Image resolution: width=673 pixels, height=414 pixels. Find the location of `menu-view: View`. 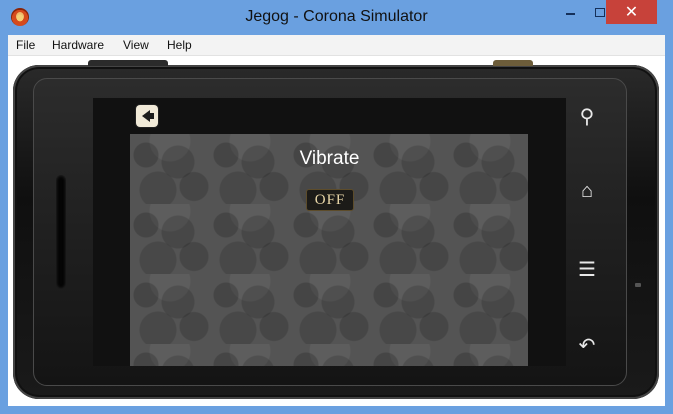

menu-view: View is located at coordinates (136, 45).